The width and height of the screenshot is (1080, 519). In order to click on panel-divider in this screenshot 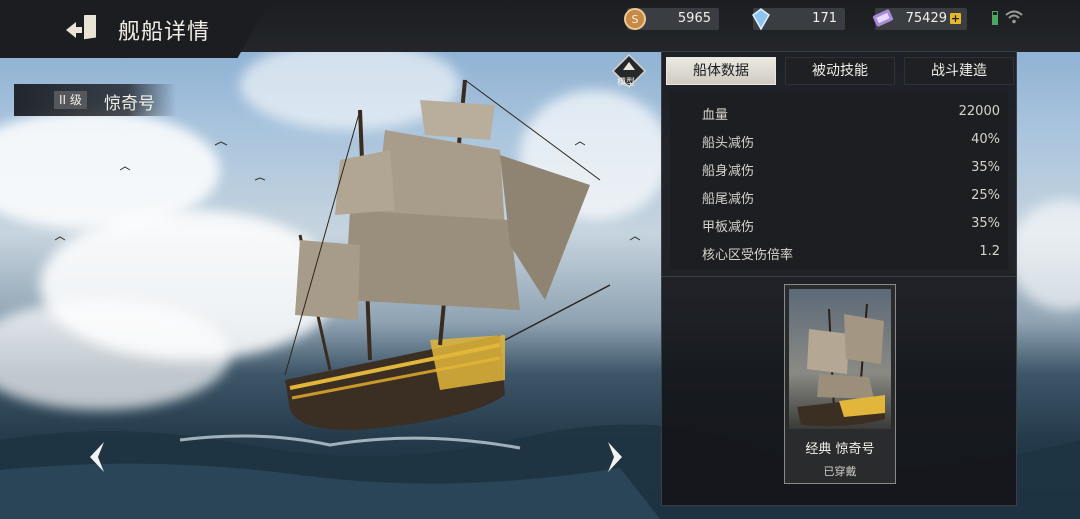, I will do `click(839, 276)`.